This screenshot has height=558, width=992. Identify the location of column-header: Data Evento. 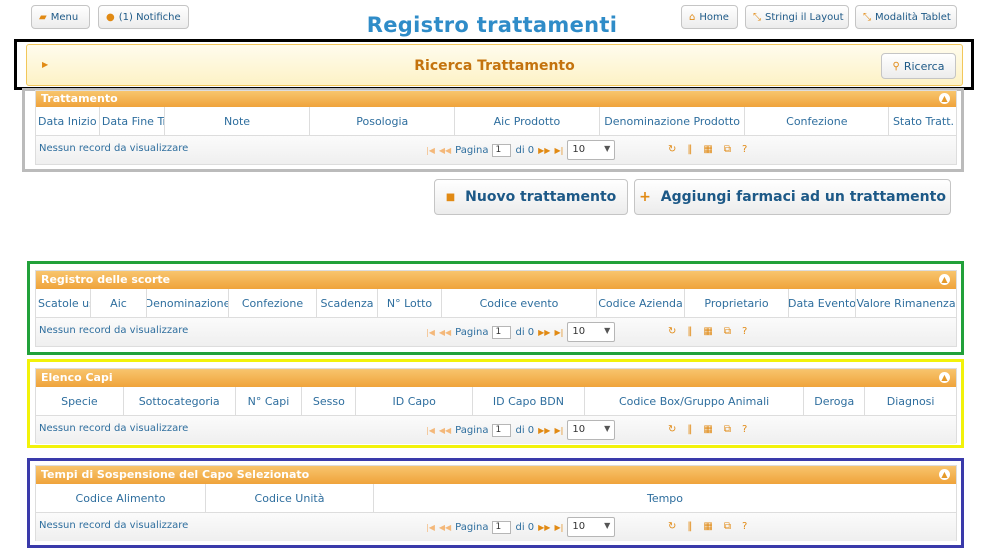
(822, 303).